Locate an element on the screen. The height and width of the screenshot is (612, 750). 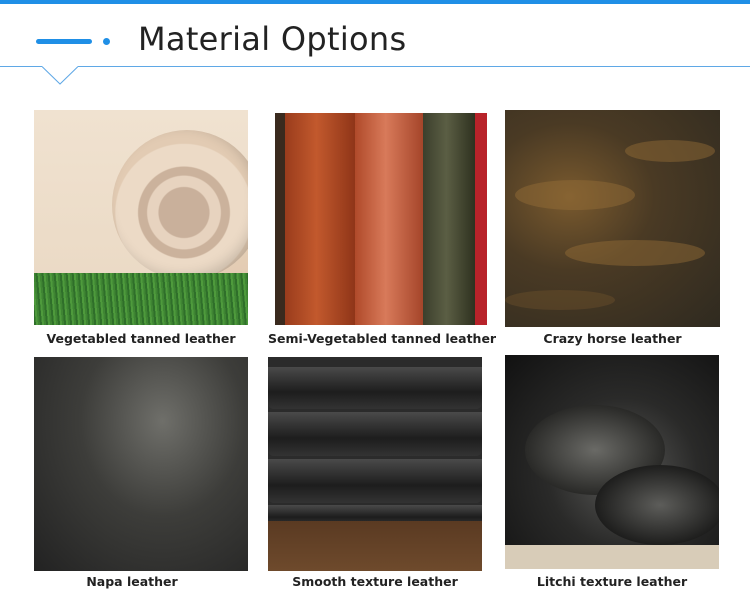
divider-notch-icon is located at coordinates (60, 75).